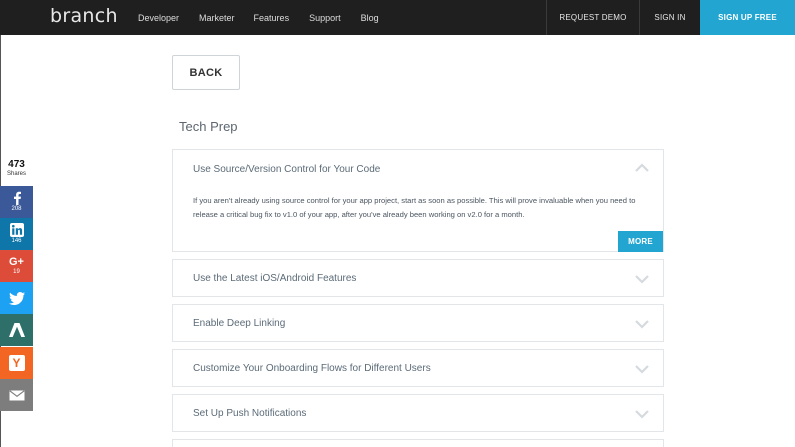 The height and width of the screenshot is (447, 795). I want to click on linkedin-share-button: 146, so click(16, 234).